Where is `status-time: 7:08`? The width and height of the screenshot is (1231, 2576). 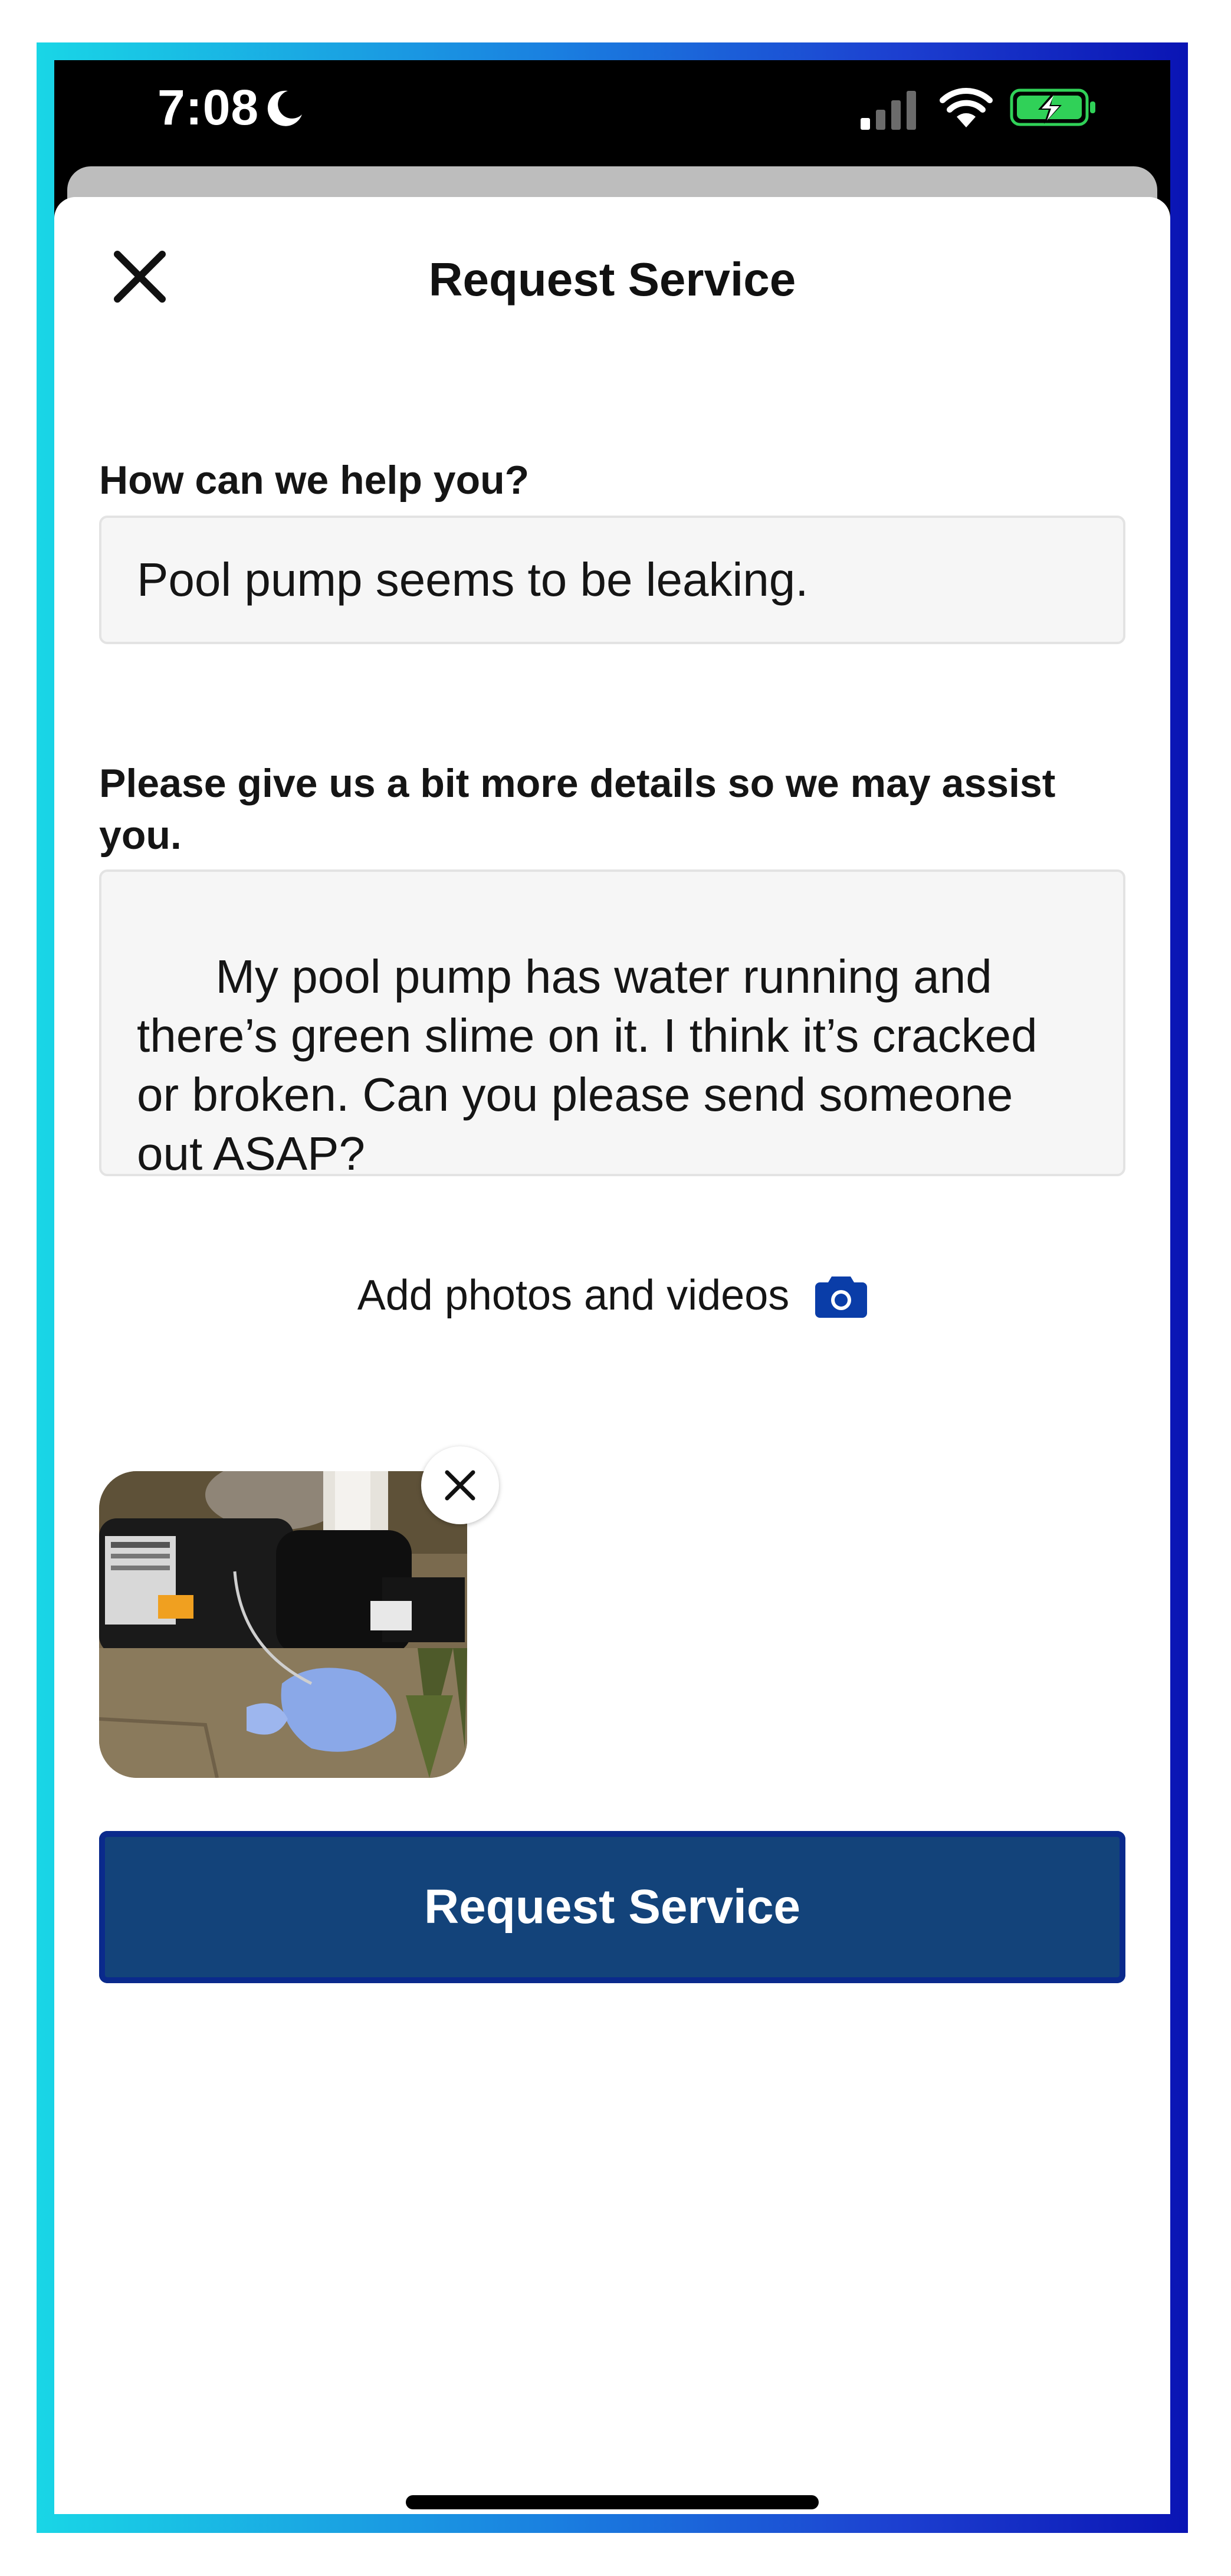
status-time: 7:08 is located at coordinates (208, 107).